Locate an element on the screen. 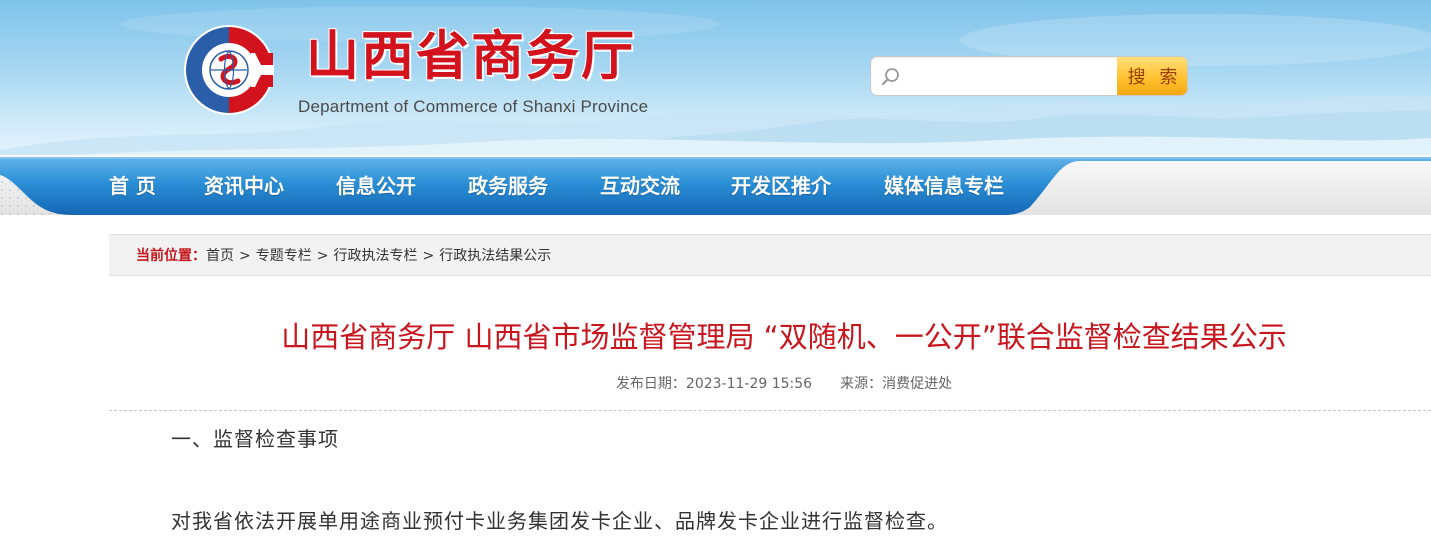  nav-item-information-disclosure: 信息公开 is located at coordinates (376, 186).